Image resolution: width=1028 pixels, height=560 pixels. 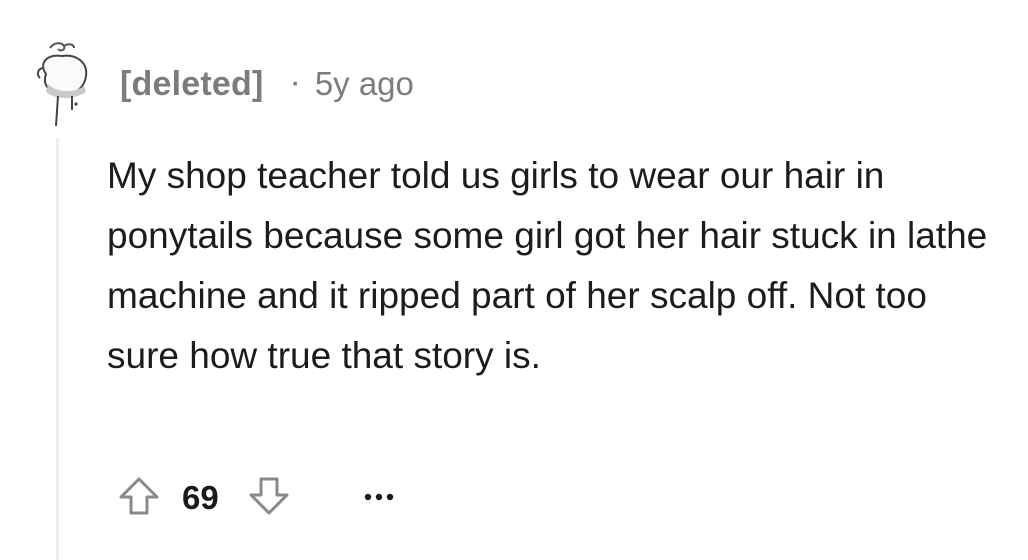 I want to click on downvote-button, so click(x=269, y=498).